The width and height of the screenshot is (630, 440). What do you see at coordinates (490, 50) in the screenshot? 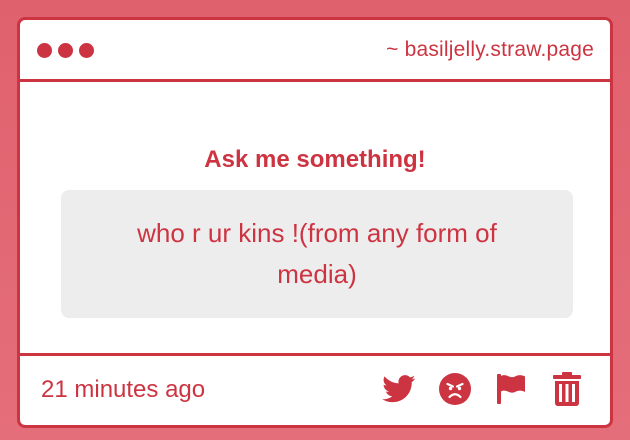
I see `site-url-label: ~ basiljelly.straw.page` at bounding box center [490, 50].